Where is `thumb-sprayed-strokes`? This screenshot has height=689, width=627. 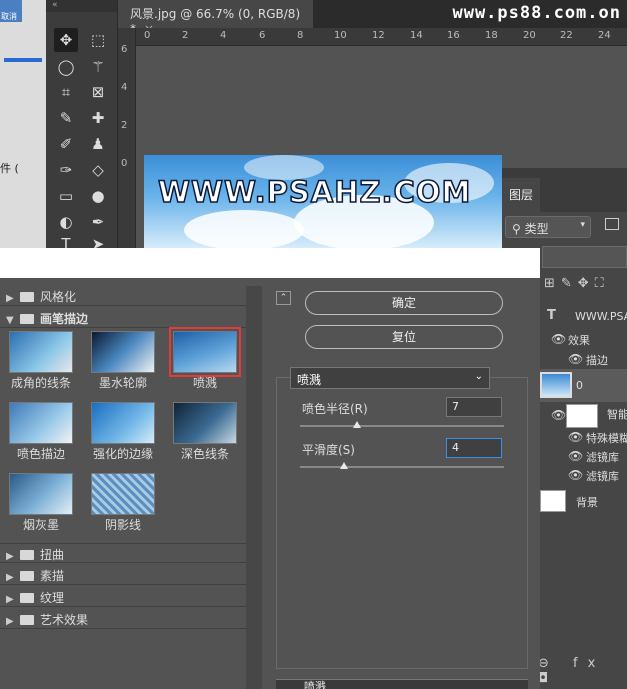
thumb-sprayed-strokes is located at coordinates (41, 423).